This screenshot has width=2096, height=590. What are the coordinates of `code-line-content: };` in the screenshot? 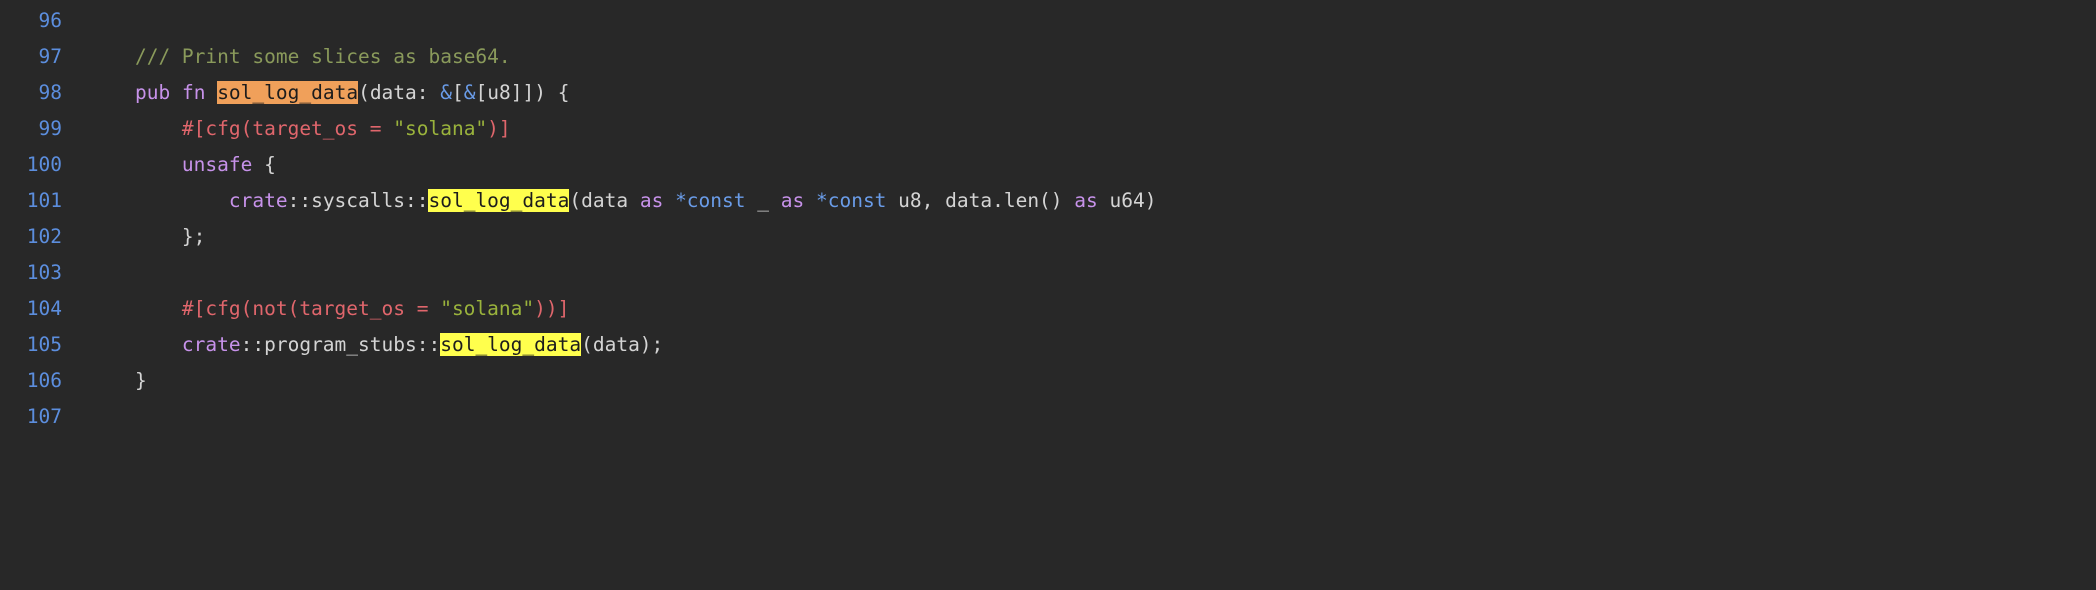 It's located at (1079, 237).